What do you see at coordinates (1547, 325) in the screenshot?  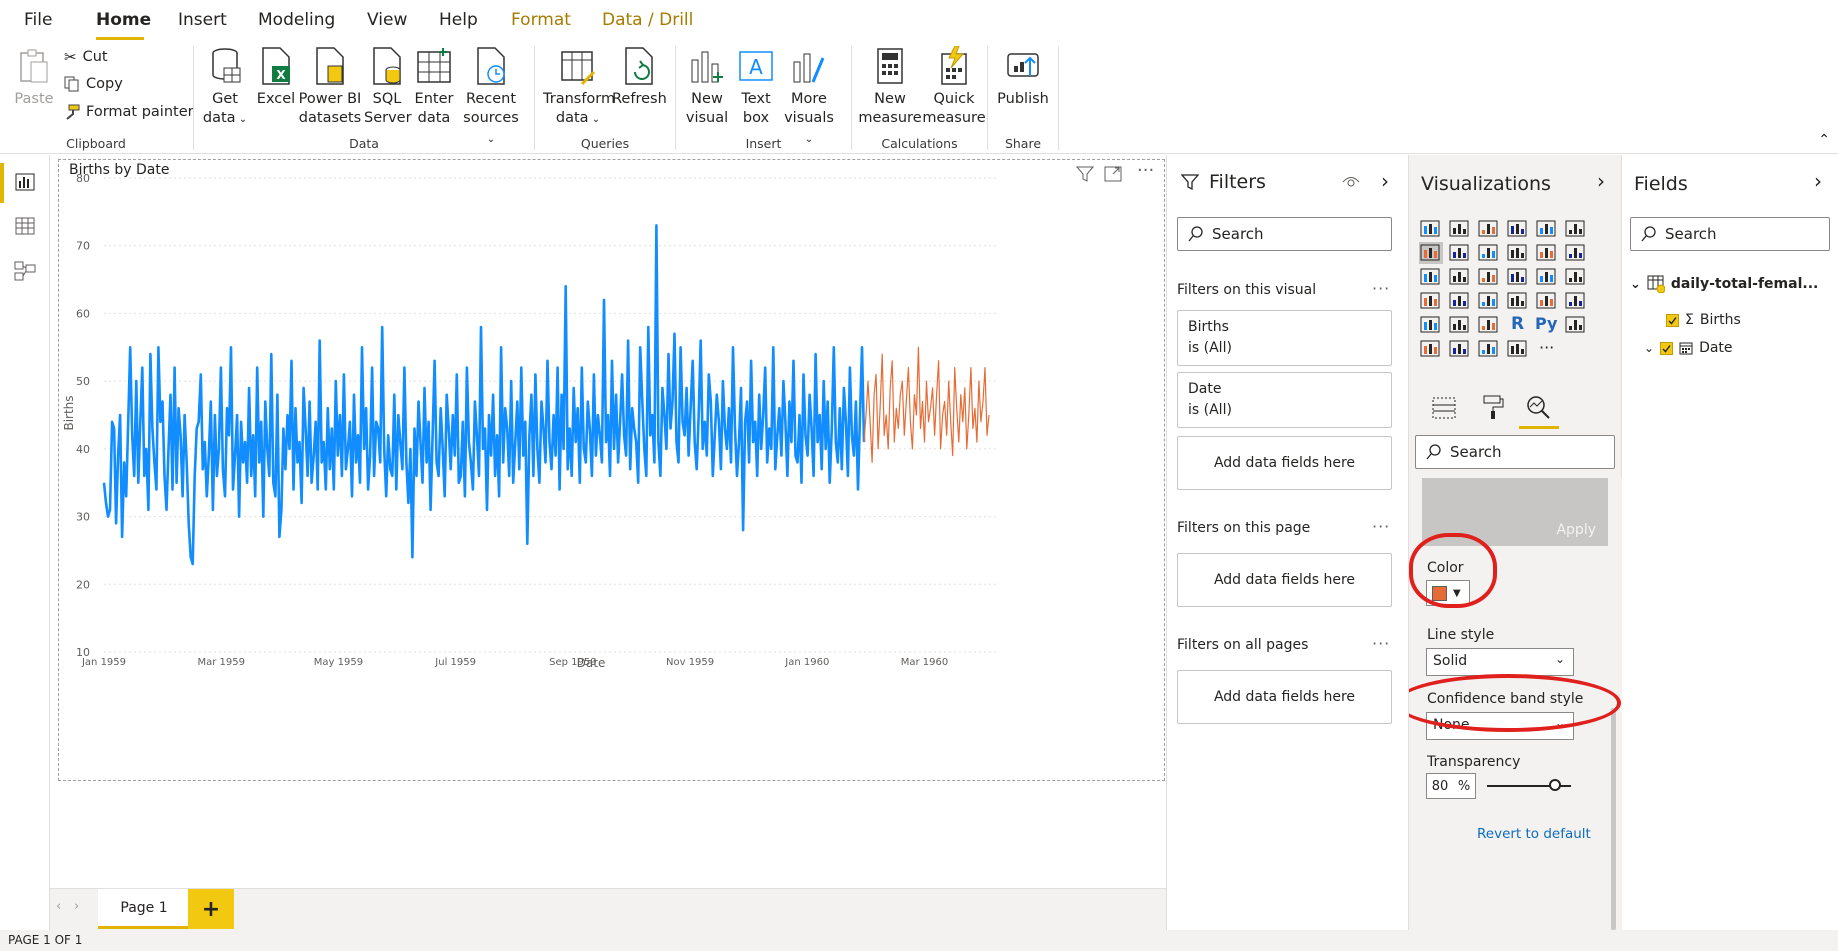 I see `python-visual-icon: Py` at bounding box center [1547, 325].